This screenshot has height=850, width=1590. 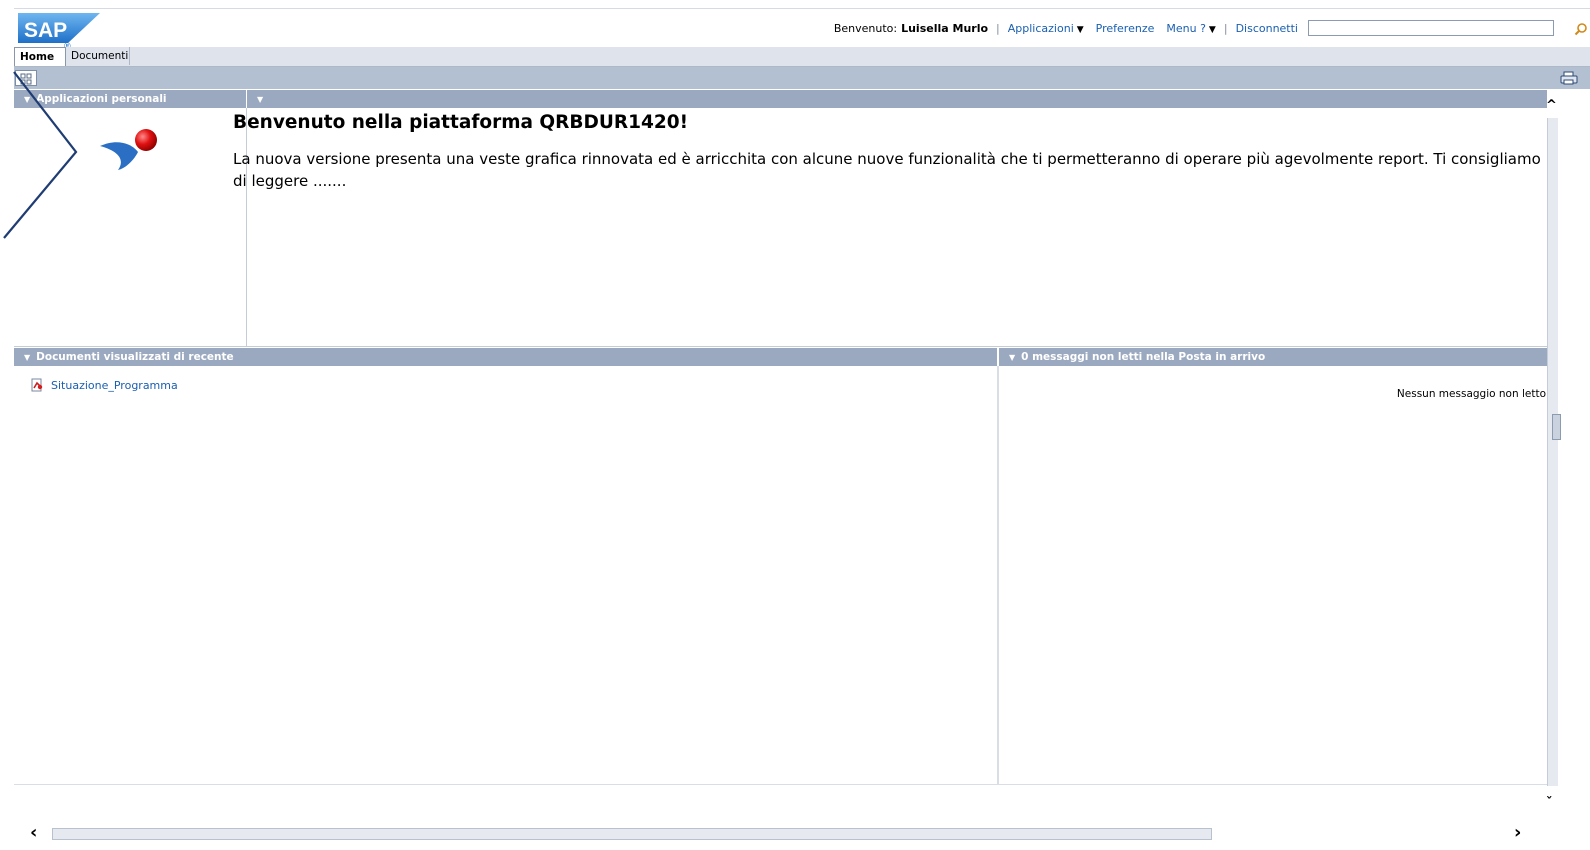 I want to click on panel-header-applicazioni-personali: ▼ Applicazioni personali, so click(x=130, y=99).